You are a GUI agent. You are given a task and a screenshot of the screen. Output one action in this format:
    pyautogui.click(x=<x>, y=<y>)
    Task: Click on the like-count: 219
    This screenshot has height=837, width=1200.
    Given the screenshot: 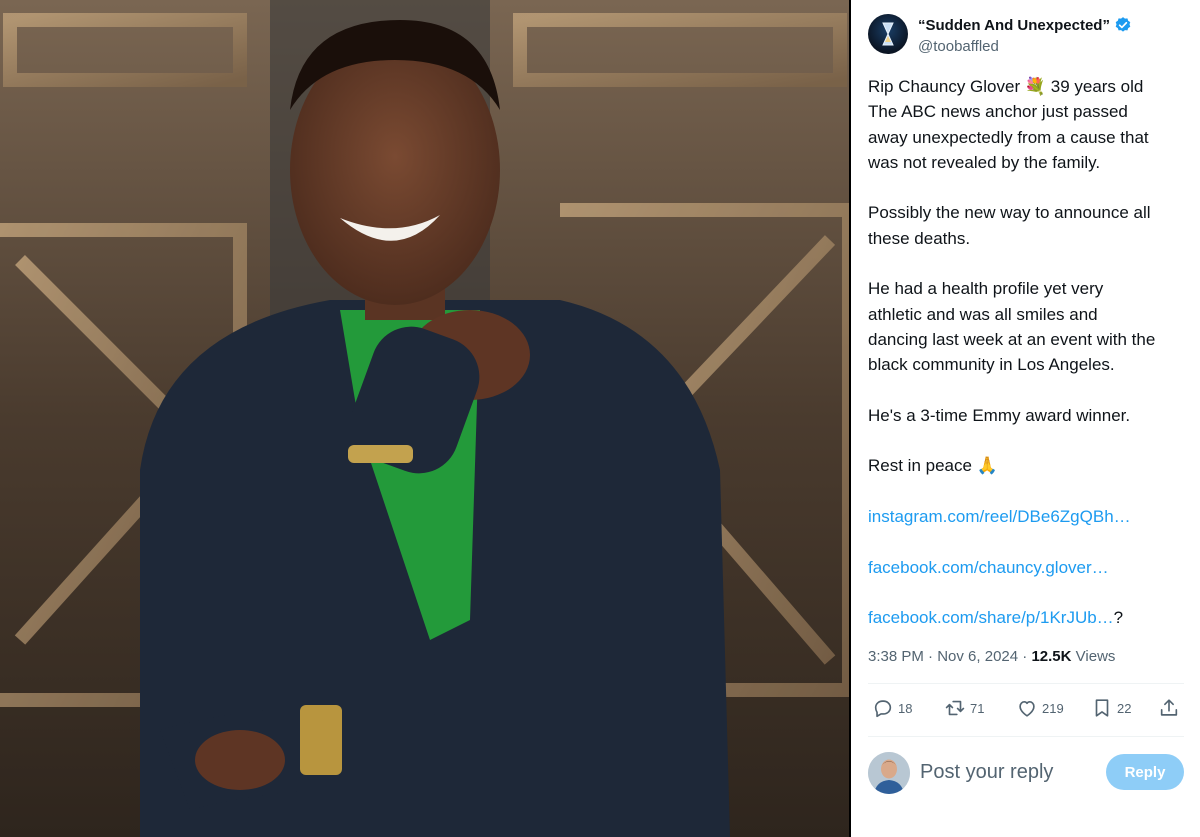 What is the action you would take?
    pyautogui.click(x=1053, y=708)
    